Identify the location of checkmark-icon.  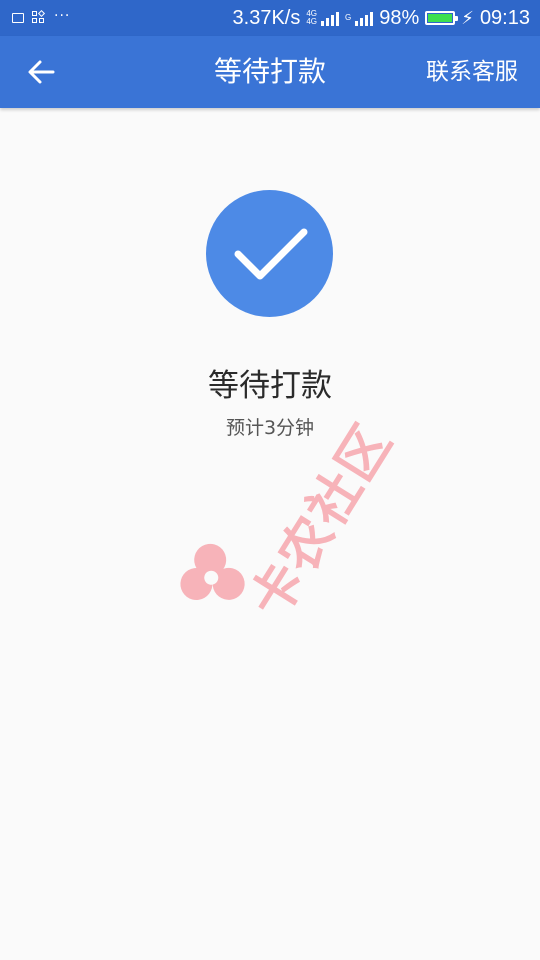
(270, 253).